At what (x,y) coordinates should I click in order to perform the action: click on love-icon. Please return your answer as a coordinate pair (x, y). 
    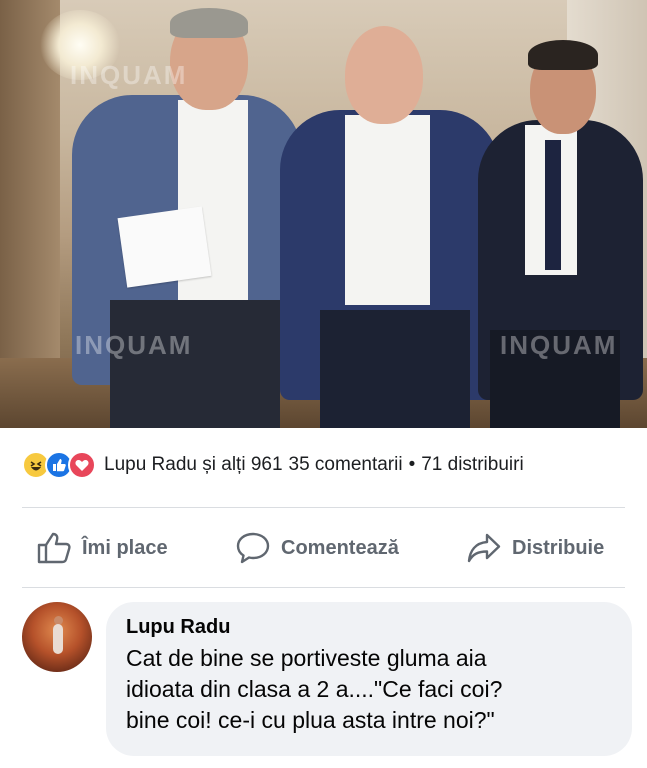
    Looking at the image, I should click on (82, 465).